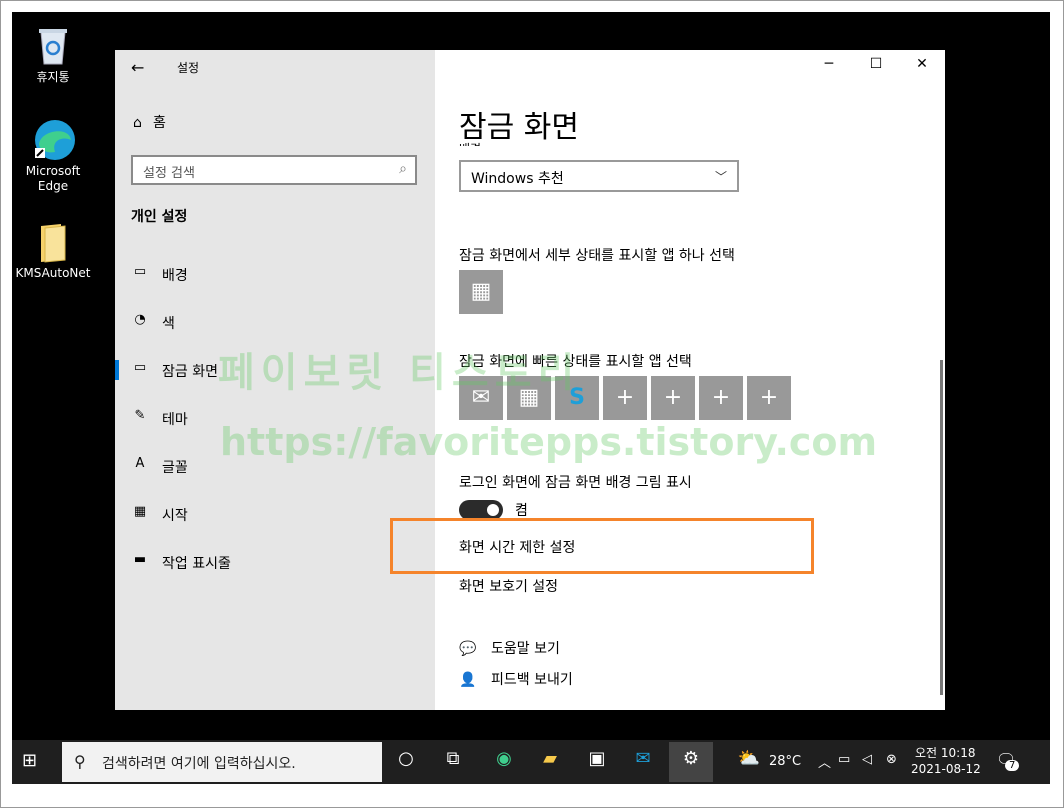 The width and height of the screenshot is (1064, 808). I want to click on weather-temp: 28°C, so click(785, 761).